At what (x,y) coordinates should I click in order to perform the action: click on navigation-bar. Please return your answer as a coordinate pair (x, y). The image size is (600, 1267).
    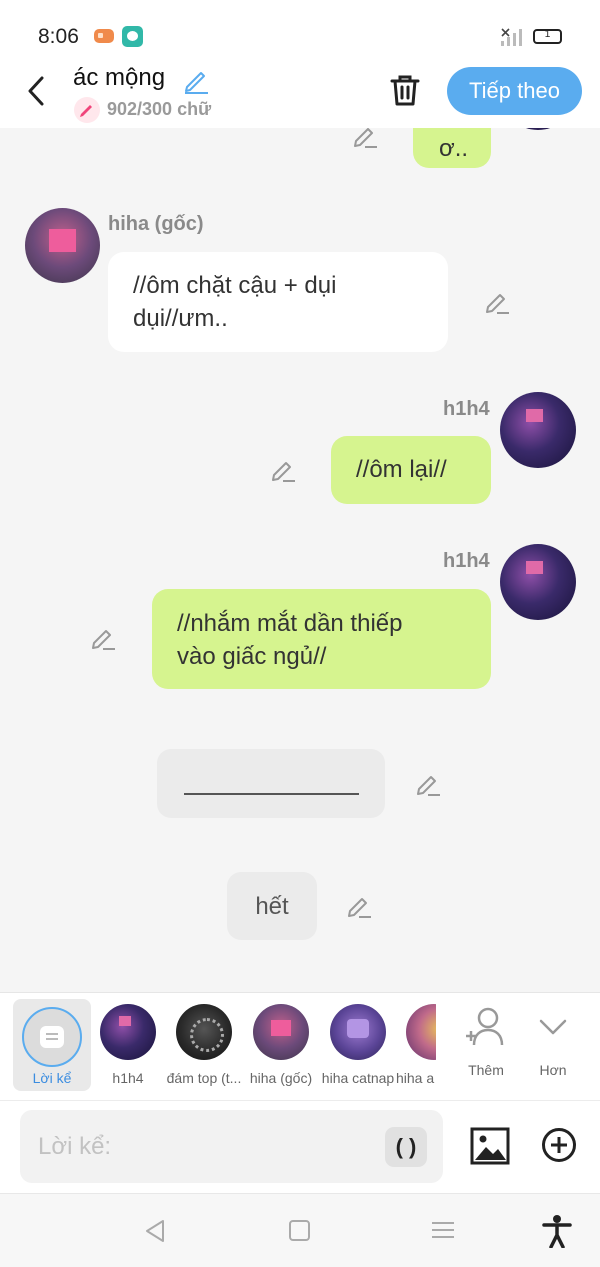
    Looking at the image, I should click on (300, 1230).